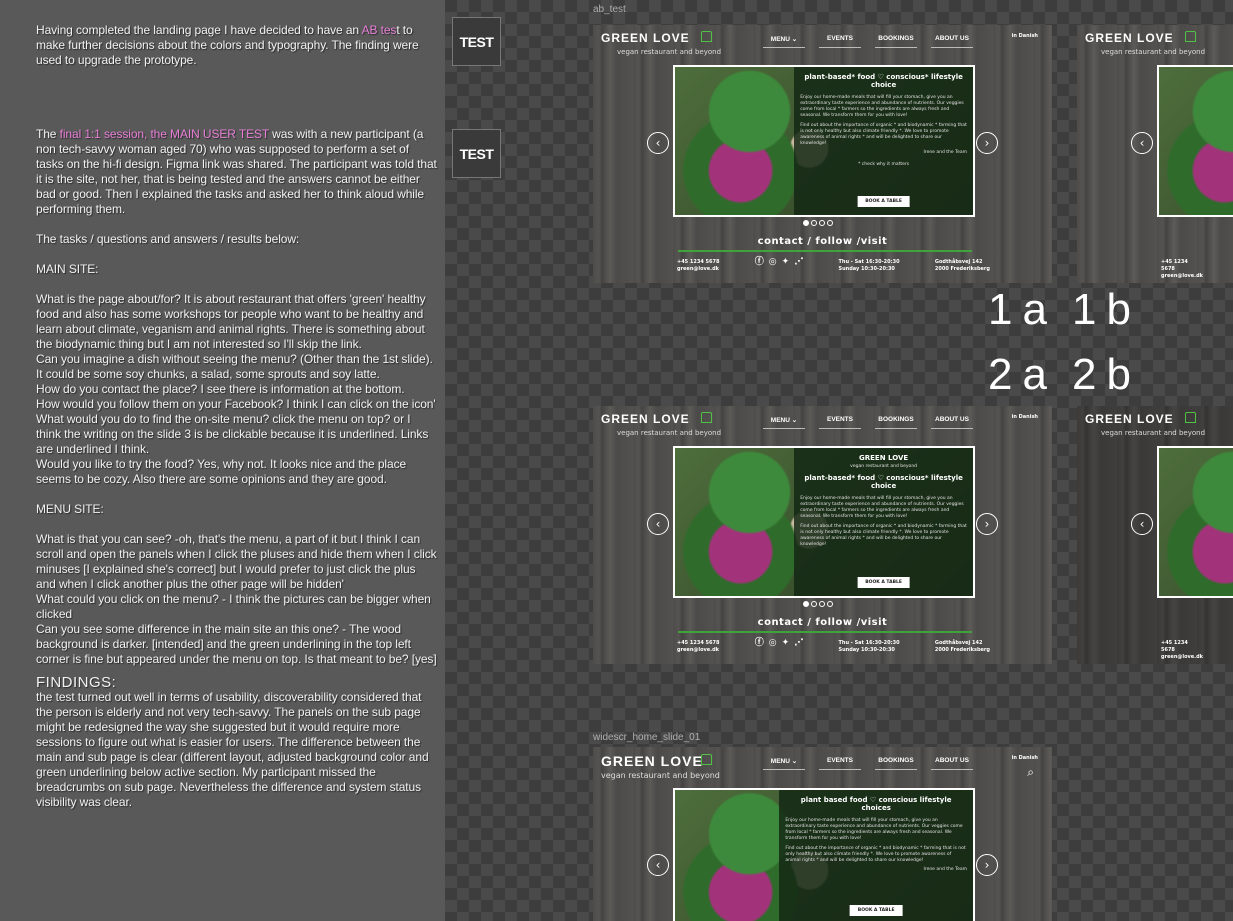 This screenshot has width=1233, height=921. What do you see at coordinates (866, 650) in the screenshot?
I see `hours-sunday: Sunday 10:30-20:30` at bounding box center [866, 650].